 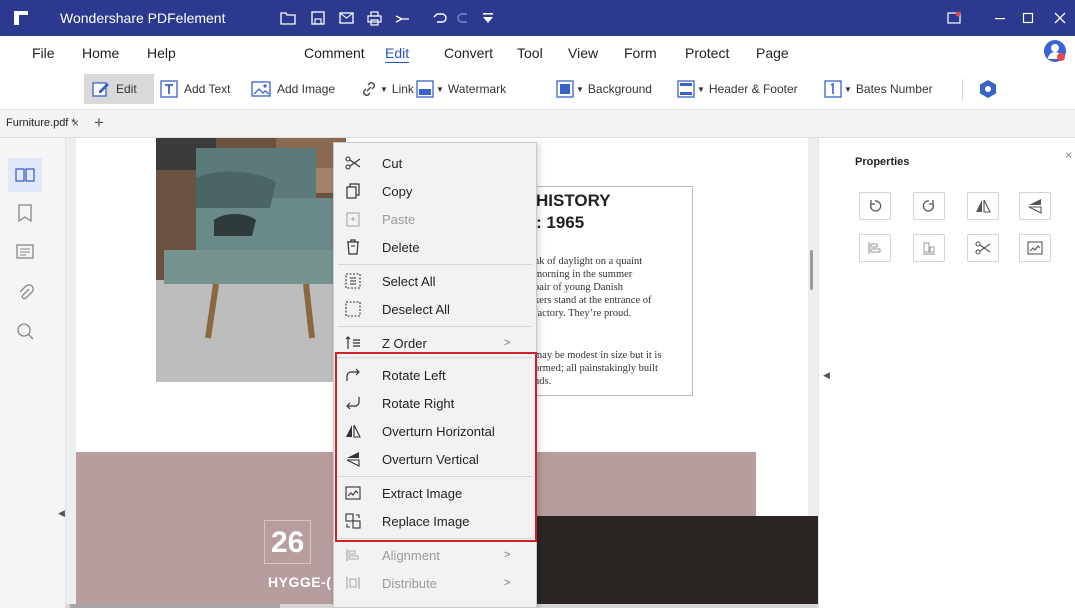 I want to click on menu-home: Home, so click(x=100, y=53).